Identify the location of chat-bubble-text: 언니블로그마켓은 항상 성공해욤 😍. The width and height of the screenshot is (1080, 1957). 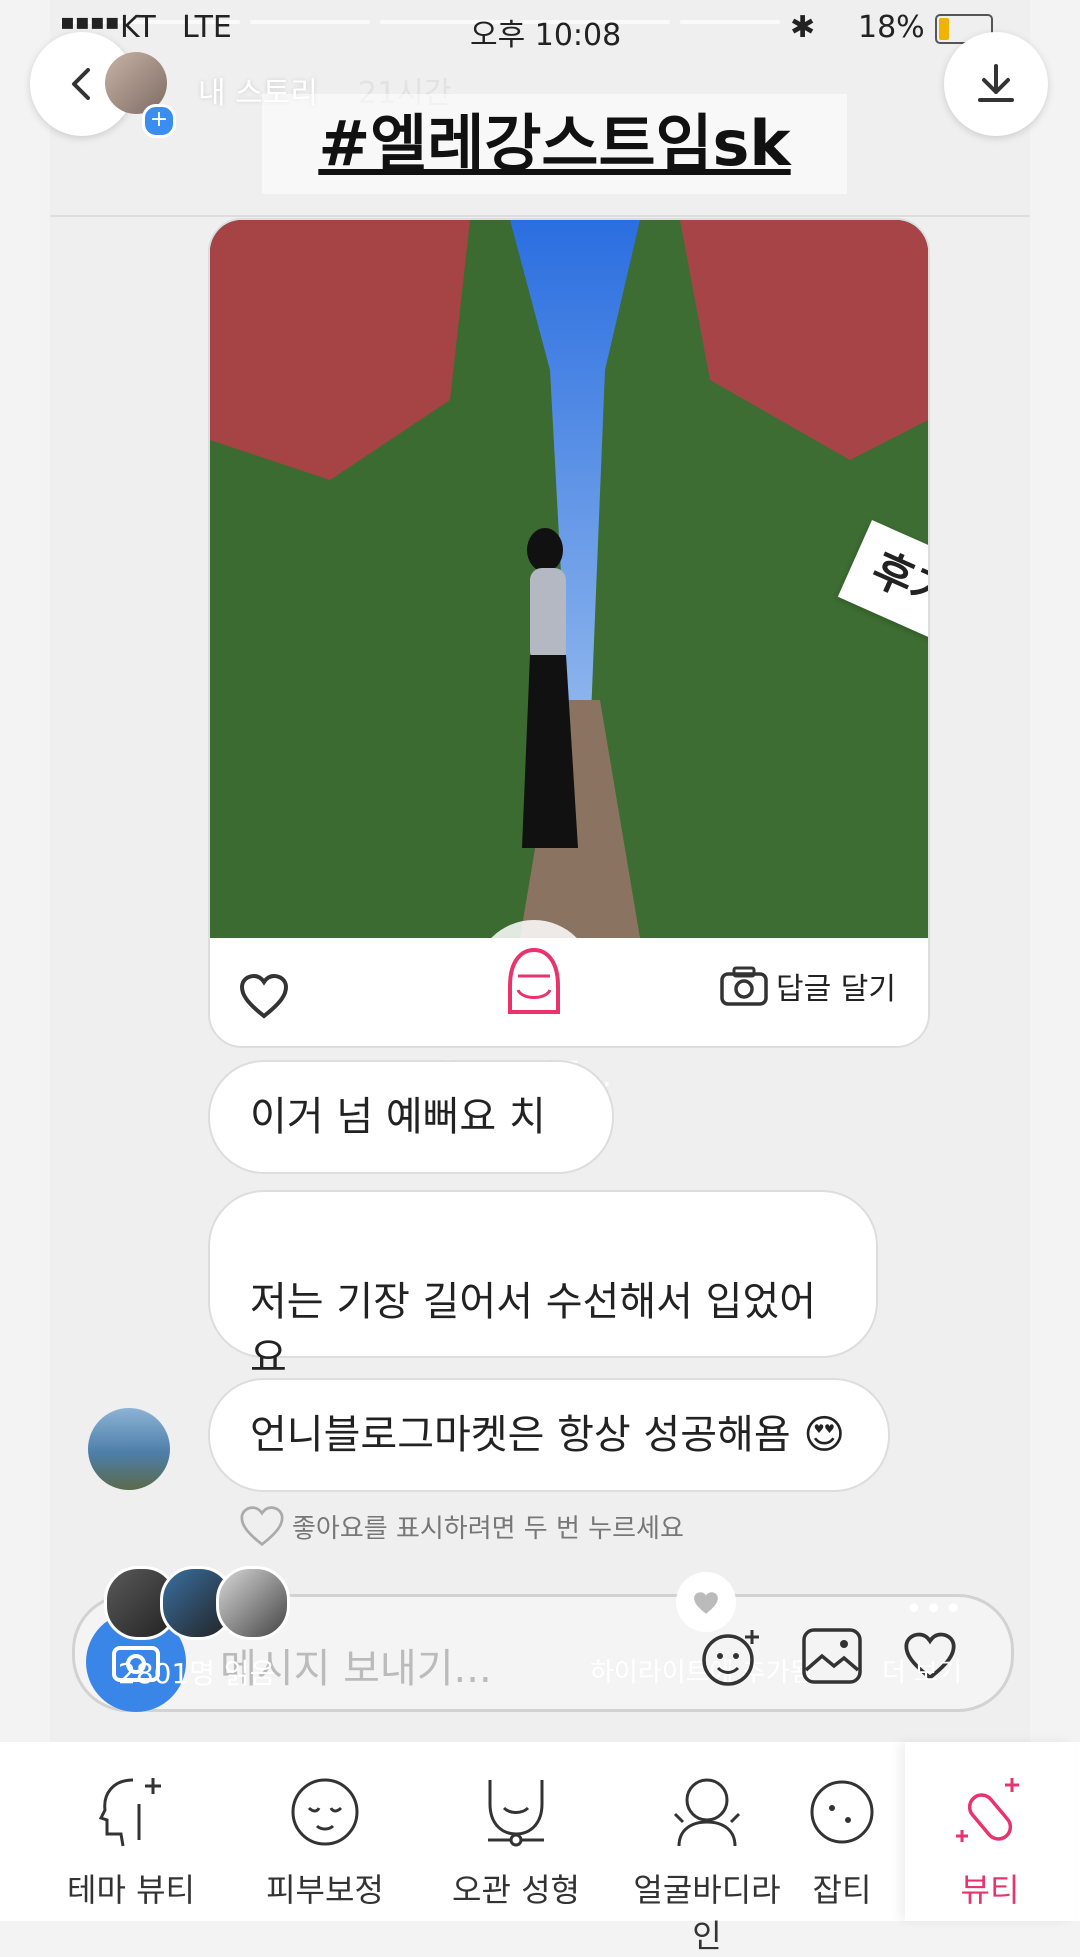
(548, 1435).